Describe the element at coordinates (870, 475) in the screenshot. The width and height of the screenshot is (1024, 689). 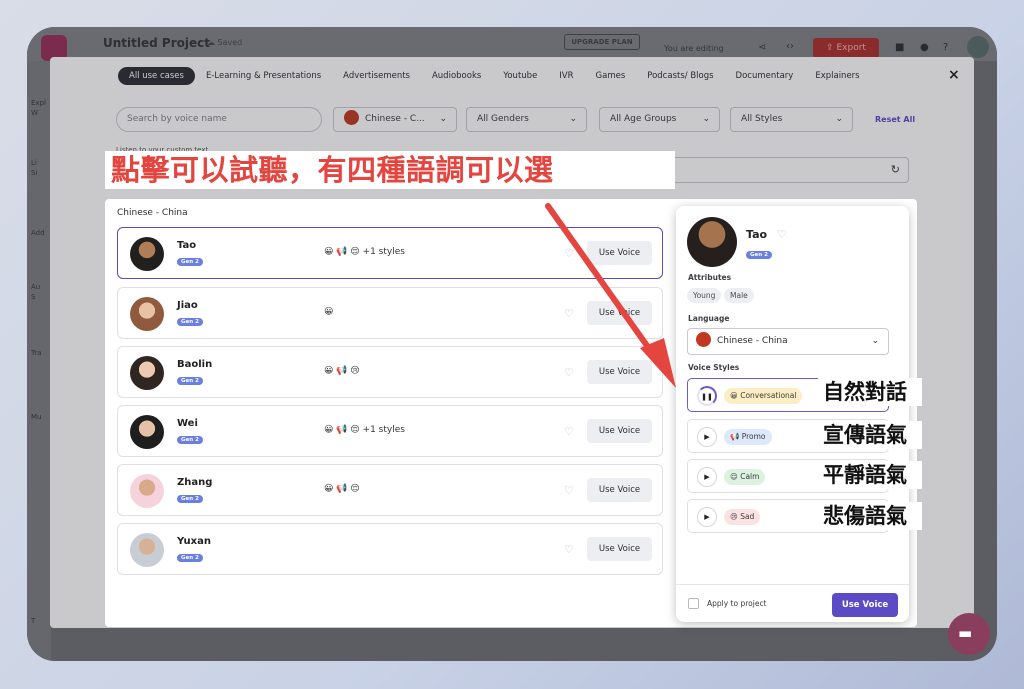
I see `annotation-label-calm: 平靜語氣` at that location.